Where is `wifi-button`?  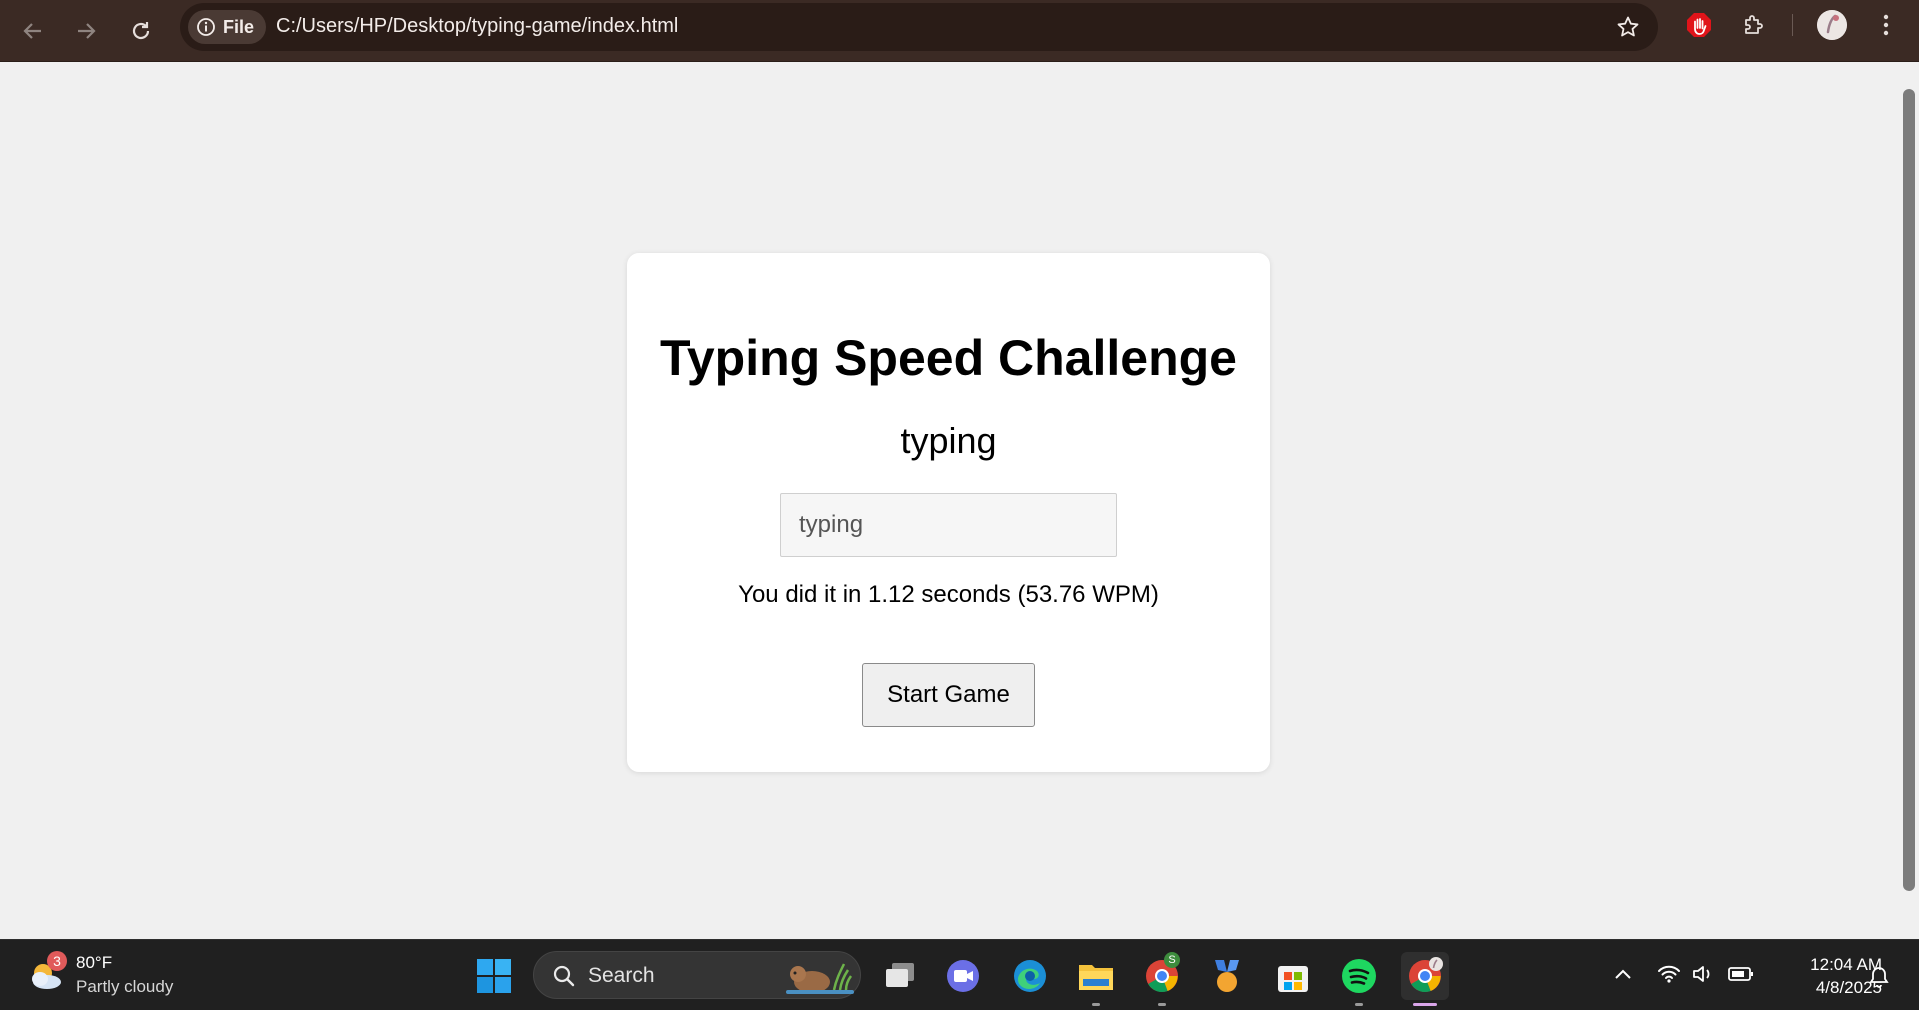 wifi-button is located at coordinates (1669, 974).